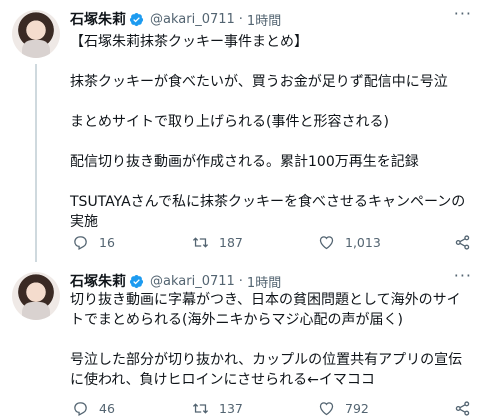 Image resolution: width=480 pixels, height=418 pixels. Describe the element at coordinates (107, 408) in the screenshot. I see `reply-count: 46` at that location.